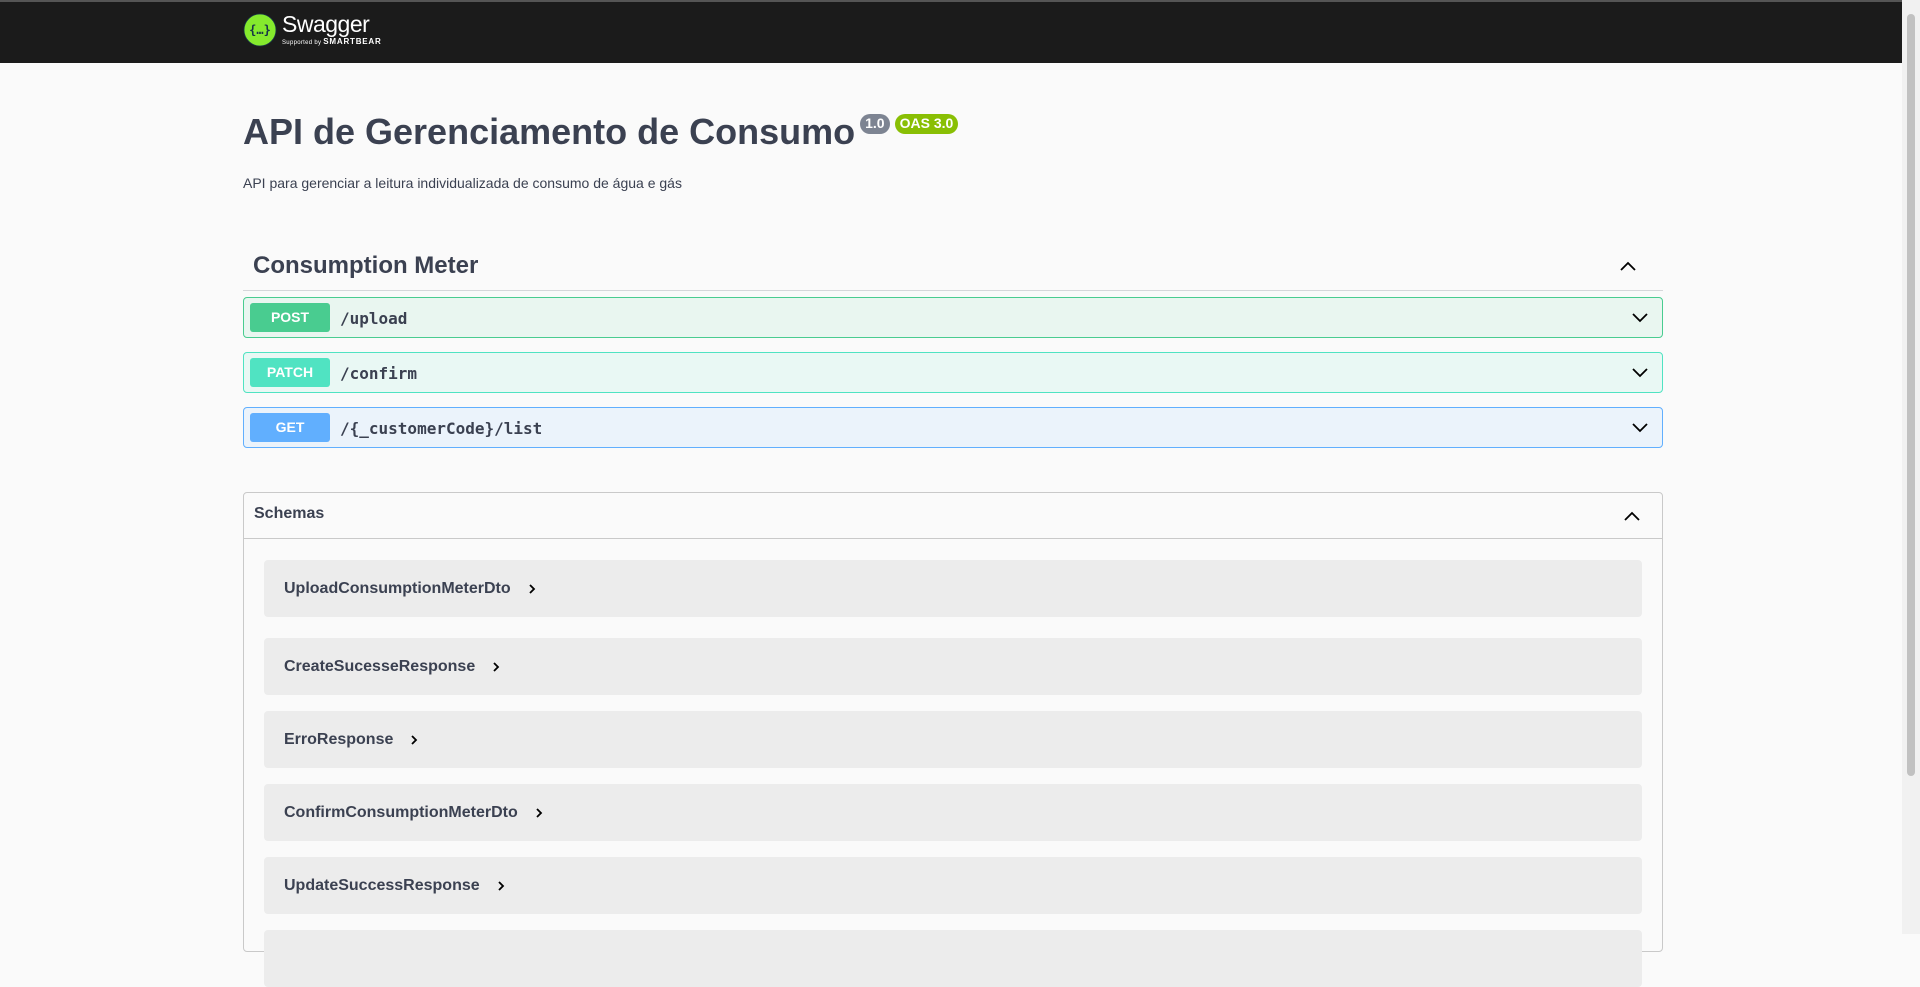  What do you see at coordinates (951, 31) in the screenshot?
I see `topbar: {…} Swagger Supported by SMARTBEAR` at bounding box center [951, 31].